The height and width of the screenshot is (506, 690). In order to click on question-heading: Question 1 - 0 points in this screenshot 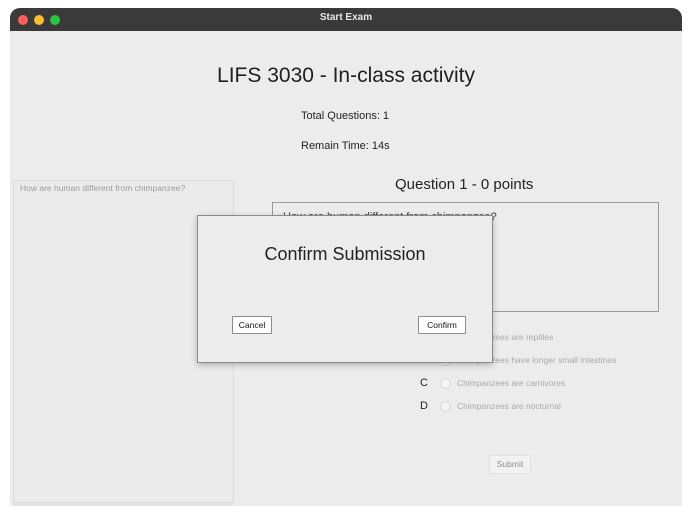, I will do `click(464, 184)`.